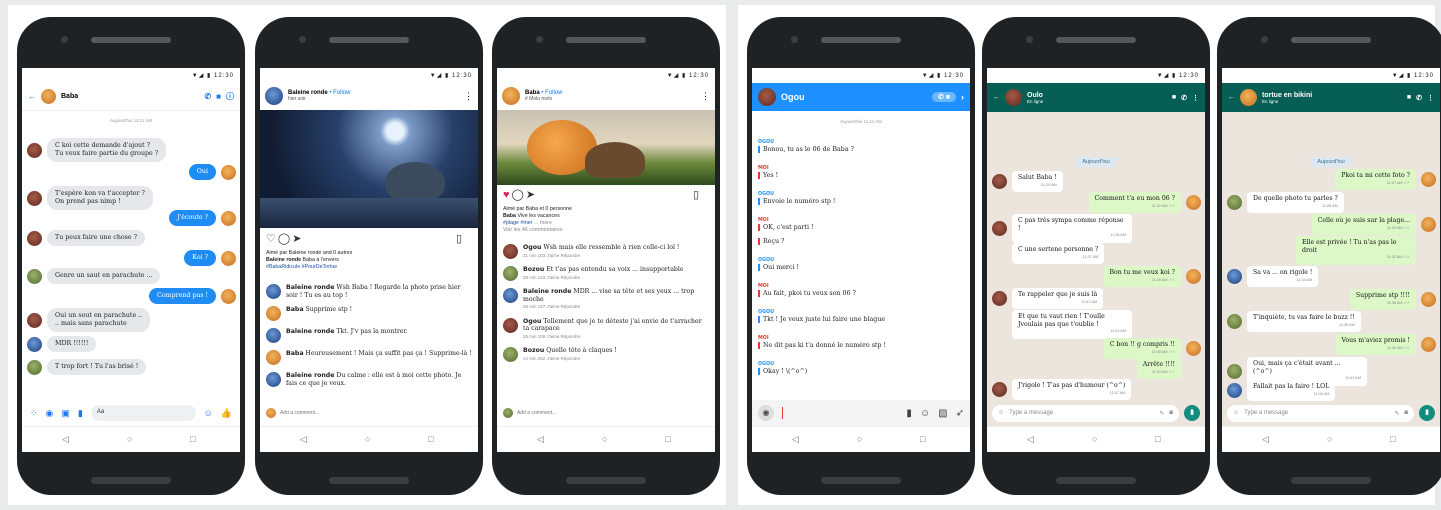 The width and height of the screenshot is (1441, 510). Describe the element at coordinates (543, 223) in the screenshot. I see `more-link: ... more` at that location.